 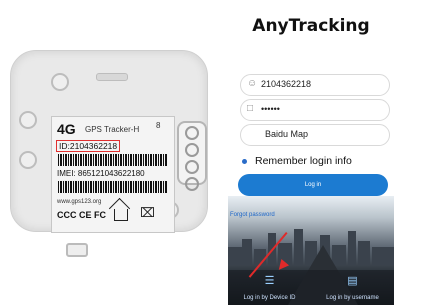 What do you see at coordinates (192, 156) in the screenshot?
I see `side-contacts` at bounding box center [192, 156].